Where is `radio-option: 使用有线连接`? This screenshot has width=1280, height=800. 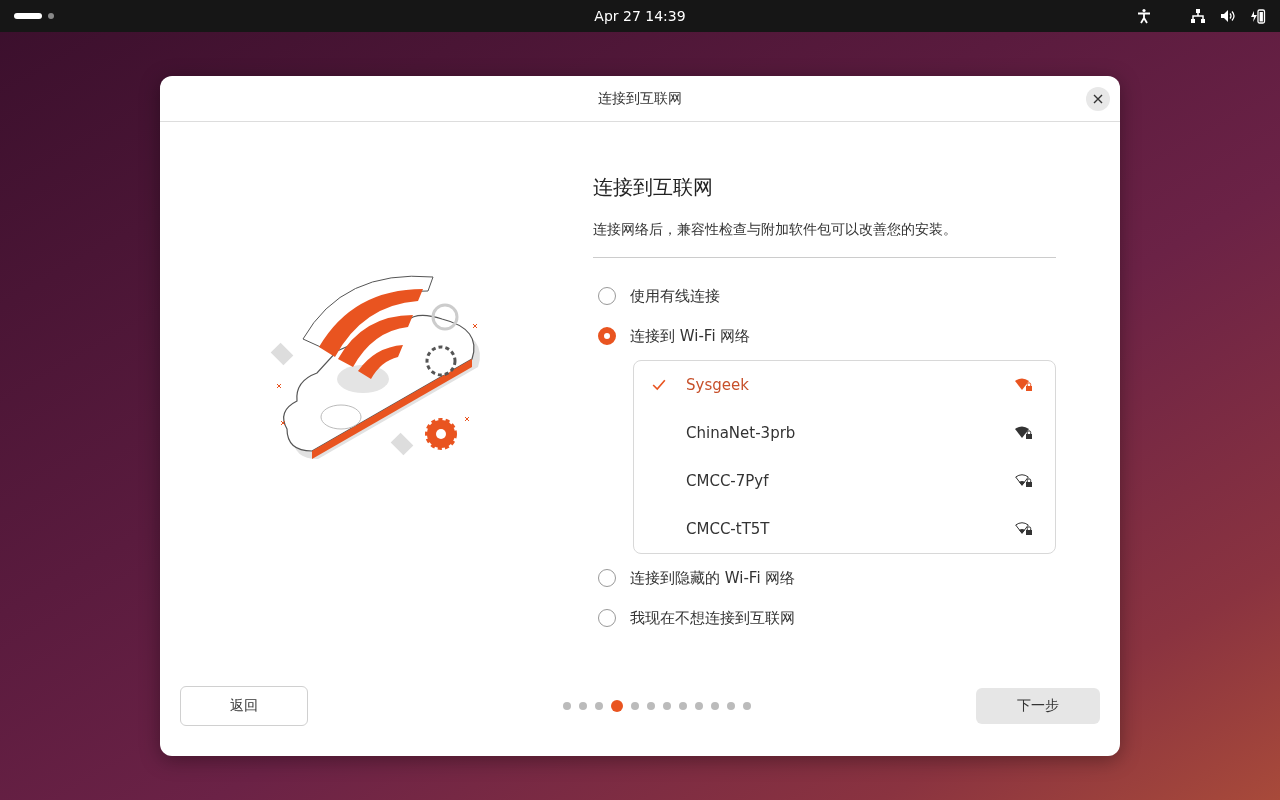 radio-option: 使用有线连接 is located at coordinates (827, 296).